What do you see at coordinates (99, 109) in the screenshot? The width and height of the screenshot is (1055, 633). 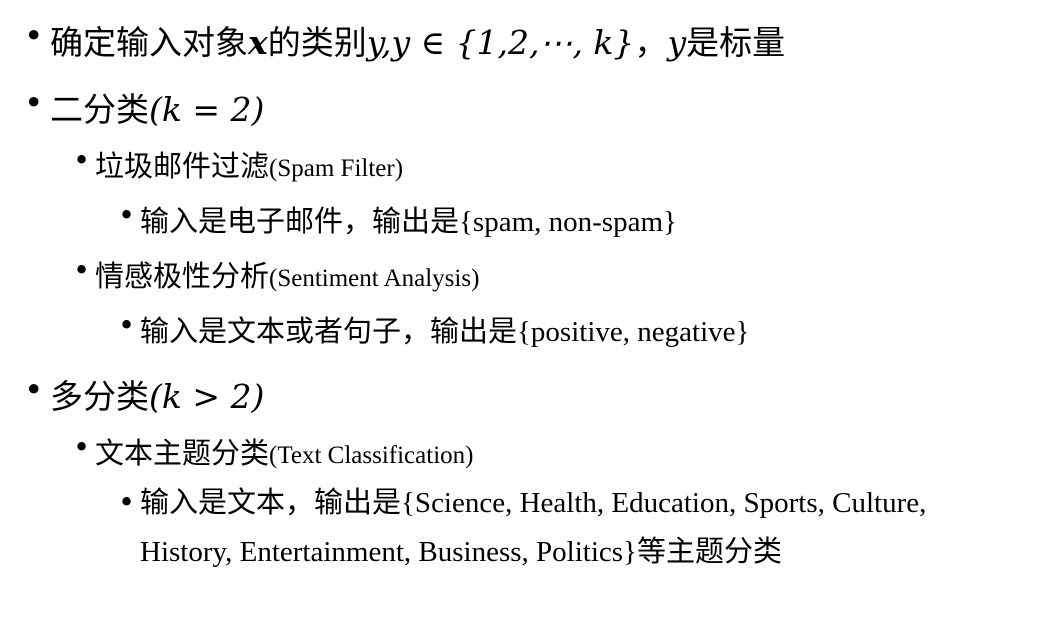 I see `binary-heading: 二分类` at bounding box center [99, 109].